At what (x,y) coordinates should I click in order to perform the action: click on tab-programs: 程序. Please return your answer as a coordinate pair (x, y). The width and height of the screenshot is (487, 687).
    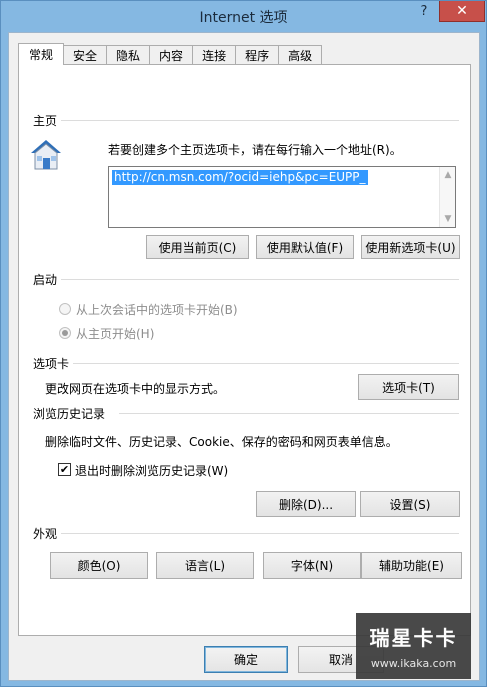
    Looking at the image, I should click on (258, 55).